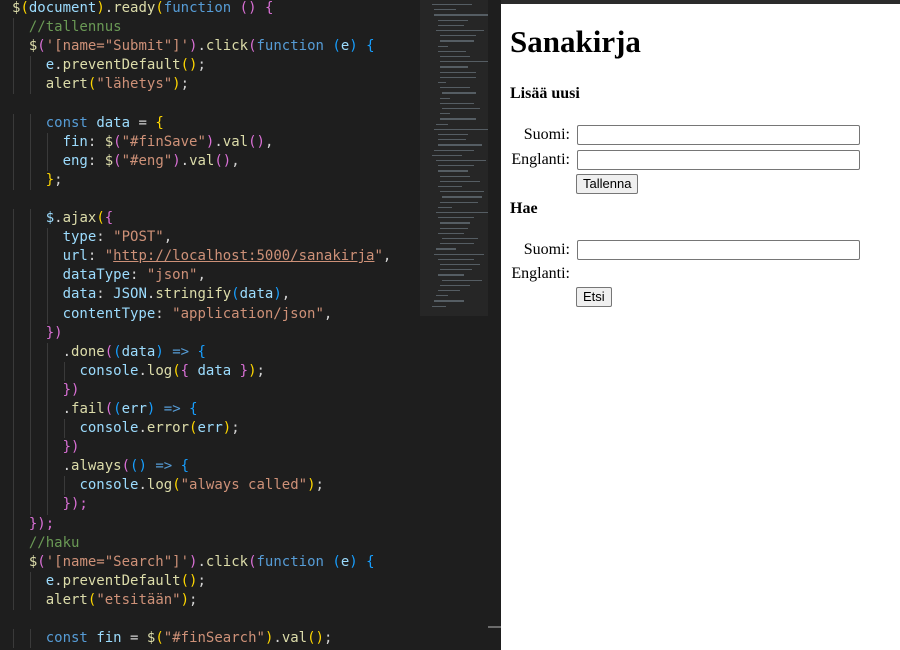  What do you see at coordinates (540, 159) in the screenshot?
I see `add-english-label: Englanti:` at bounding box center [540, 159].